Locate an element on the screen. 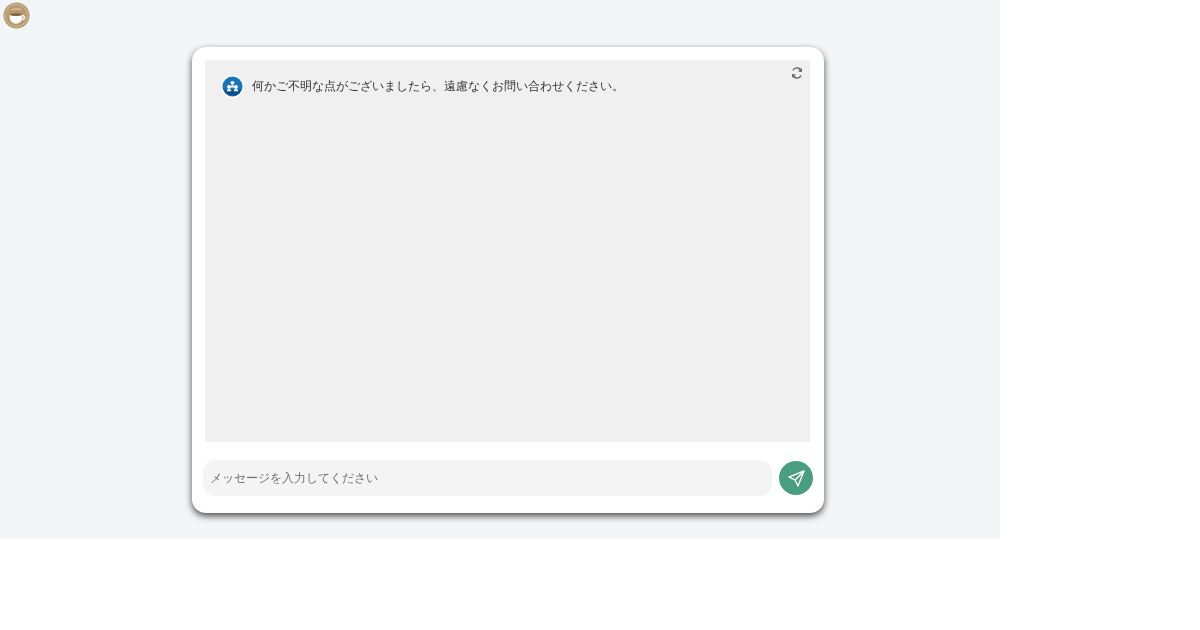 The width and height of the screenshot is (1200, 630). send-icon is located at coordinates (796, 478).